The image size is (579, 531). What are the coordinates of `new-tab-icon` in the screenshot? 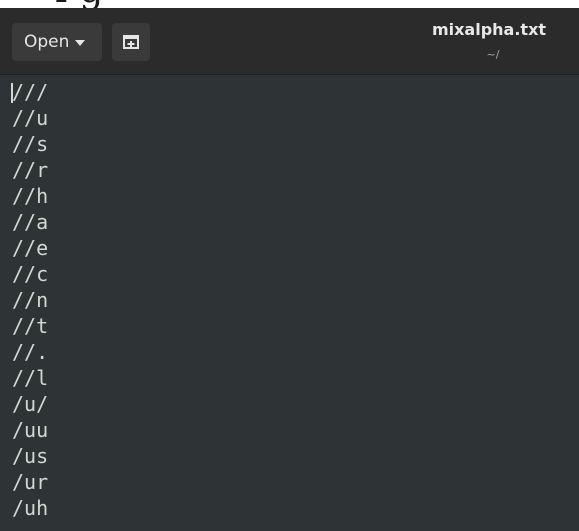 It's located at (131, 42).